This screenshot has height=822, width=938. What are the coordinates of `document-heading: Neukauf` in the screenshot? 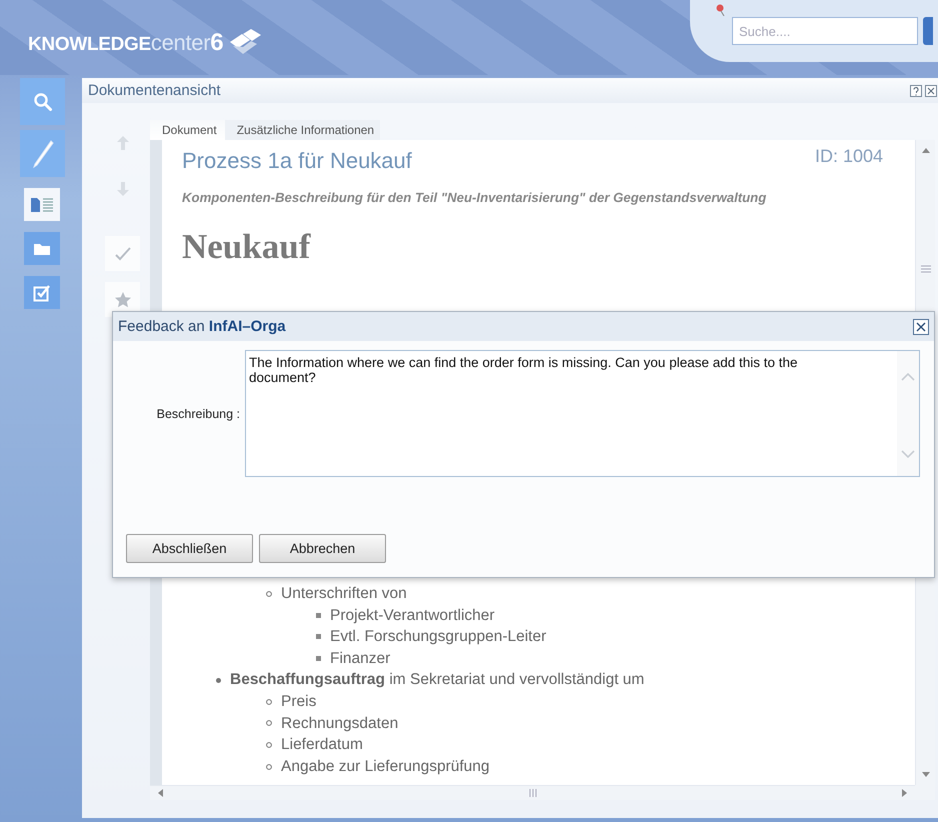 It's located at (247, 247).